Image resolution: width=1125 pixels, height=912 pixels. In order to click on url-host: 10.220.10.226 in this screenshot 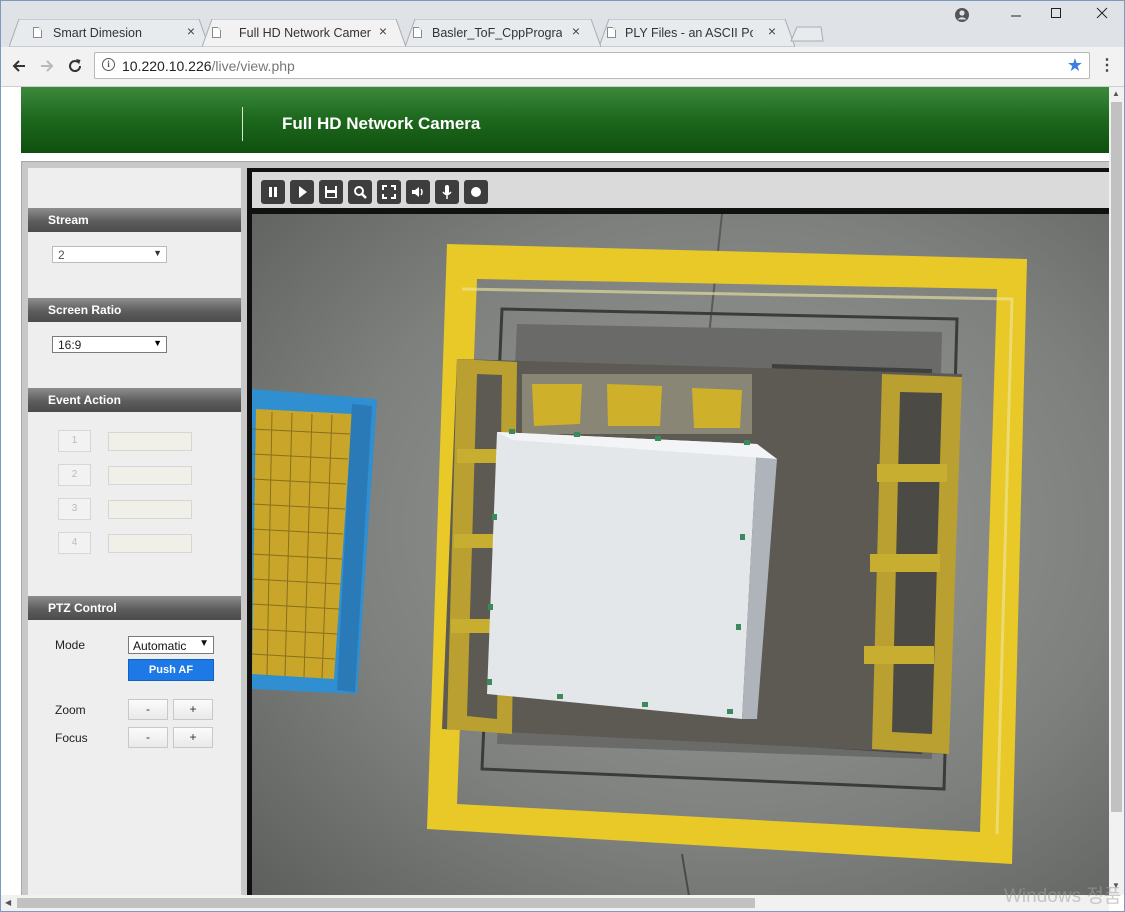, I will do `click(167, 66)`.